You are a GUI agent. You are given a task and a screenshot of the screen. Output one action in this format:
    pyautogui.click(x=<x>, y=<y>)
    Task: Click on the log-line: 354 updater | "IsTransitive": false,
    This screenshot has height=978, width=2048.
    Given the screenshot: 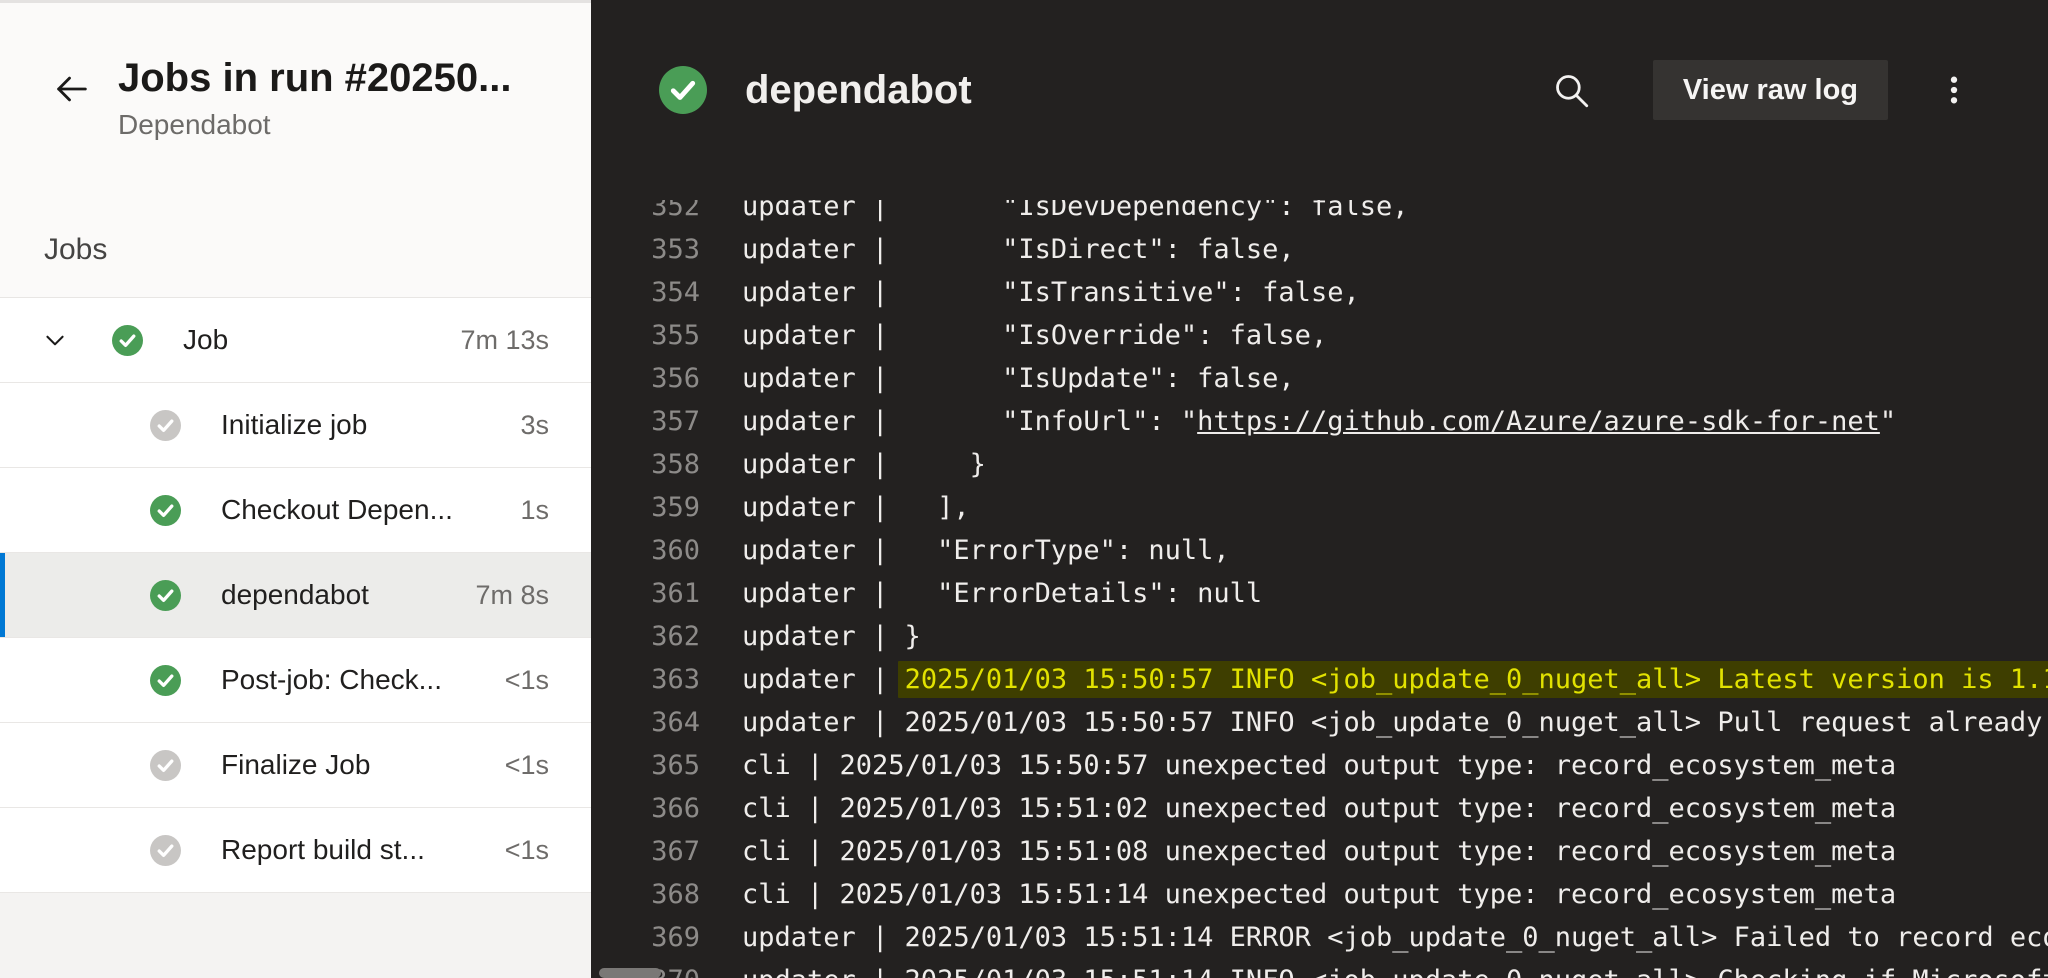 What is the action you would take?
    pyautogui.click(x=1319, y=292)
    